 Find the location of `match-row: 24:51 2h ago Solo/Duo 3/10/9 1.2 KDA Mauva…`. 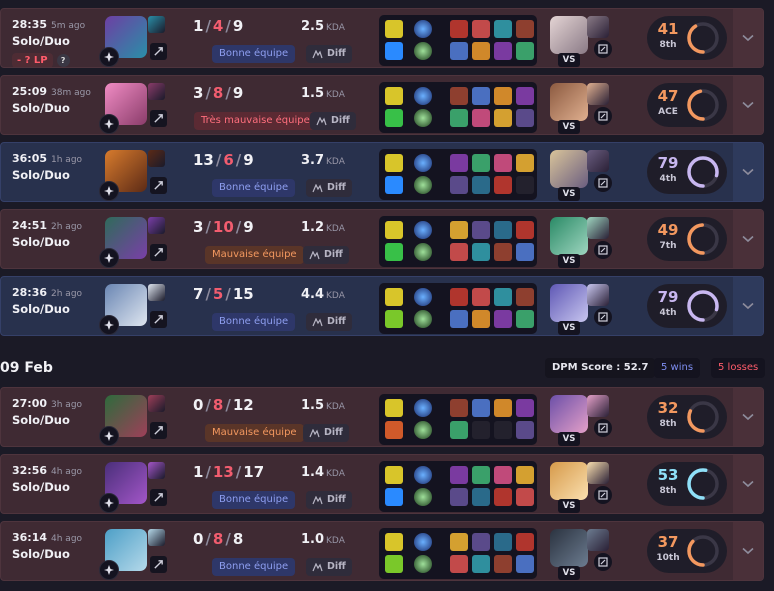

match-row: 24:51 2h ago Solo/Duo 3/10/9 1.2 KDA Mauva… is located at coordinates (382, 239).